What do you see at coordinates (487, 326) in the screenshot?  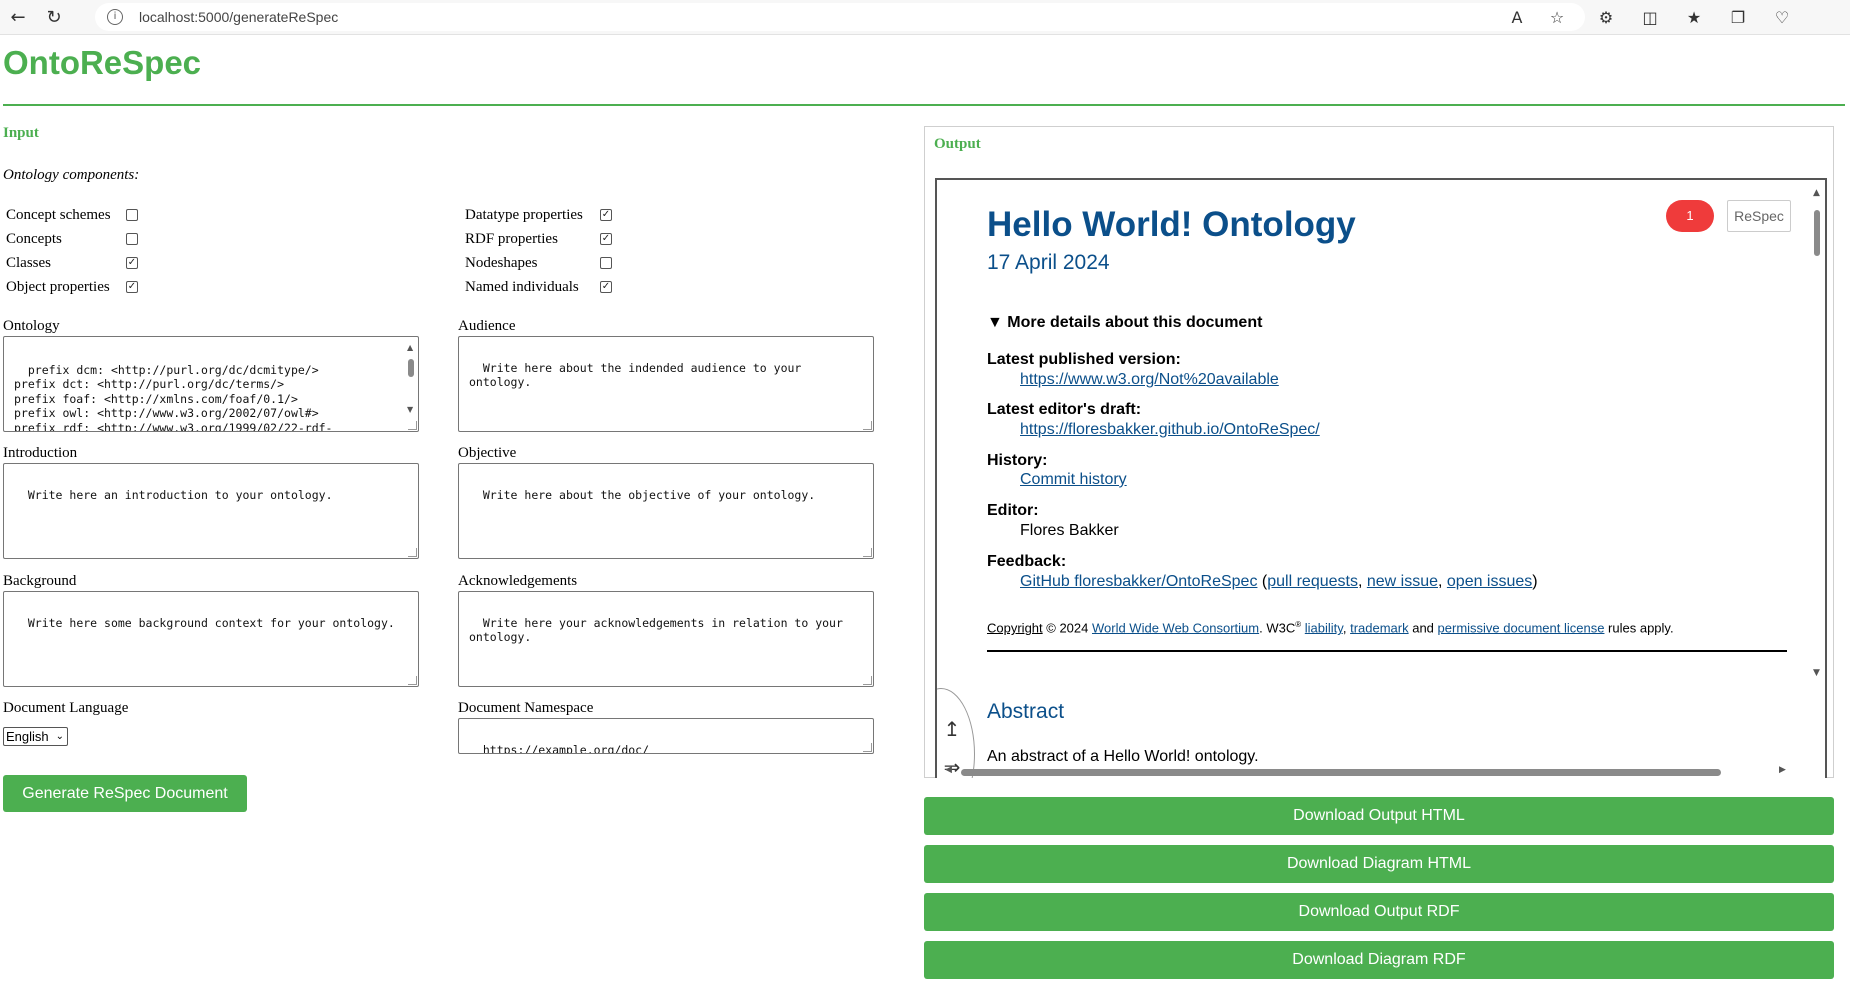 I see `audience-label: Audience` at bounding box center [487, 326].